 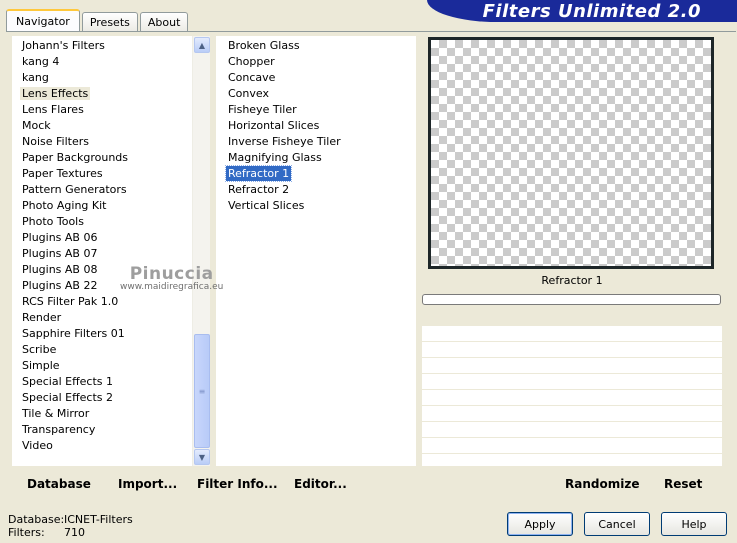 I want to click on filter-item: Vertical Slices, so click(x=316, y=206).